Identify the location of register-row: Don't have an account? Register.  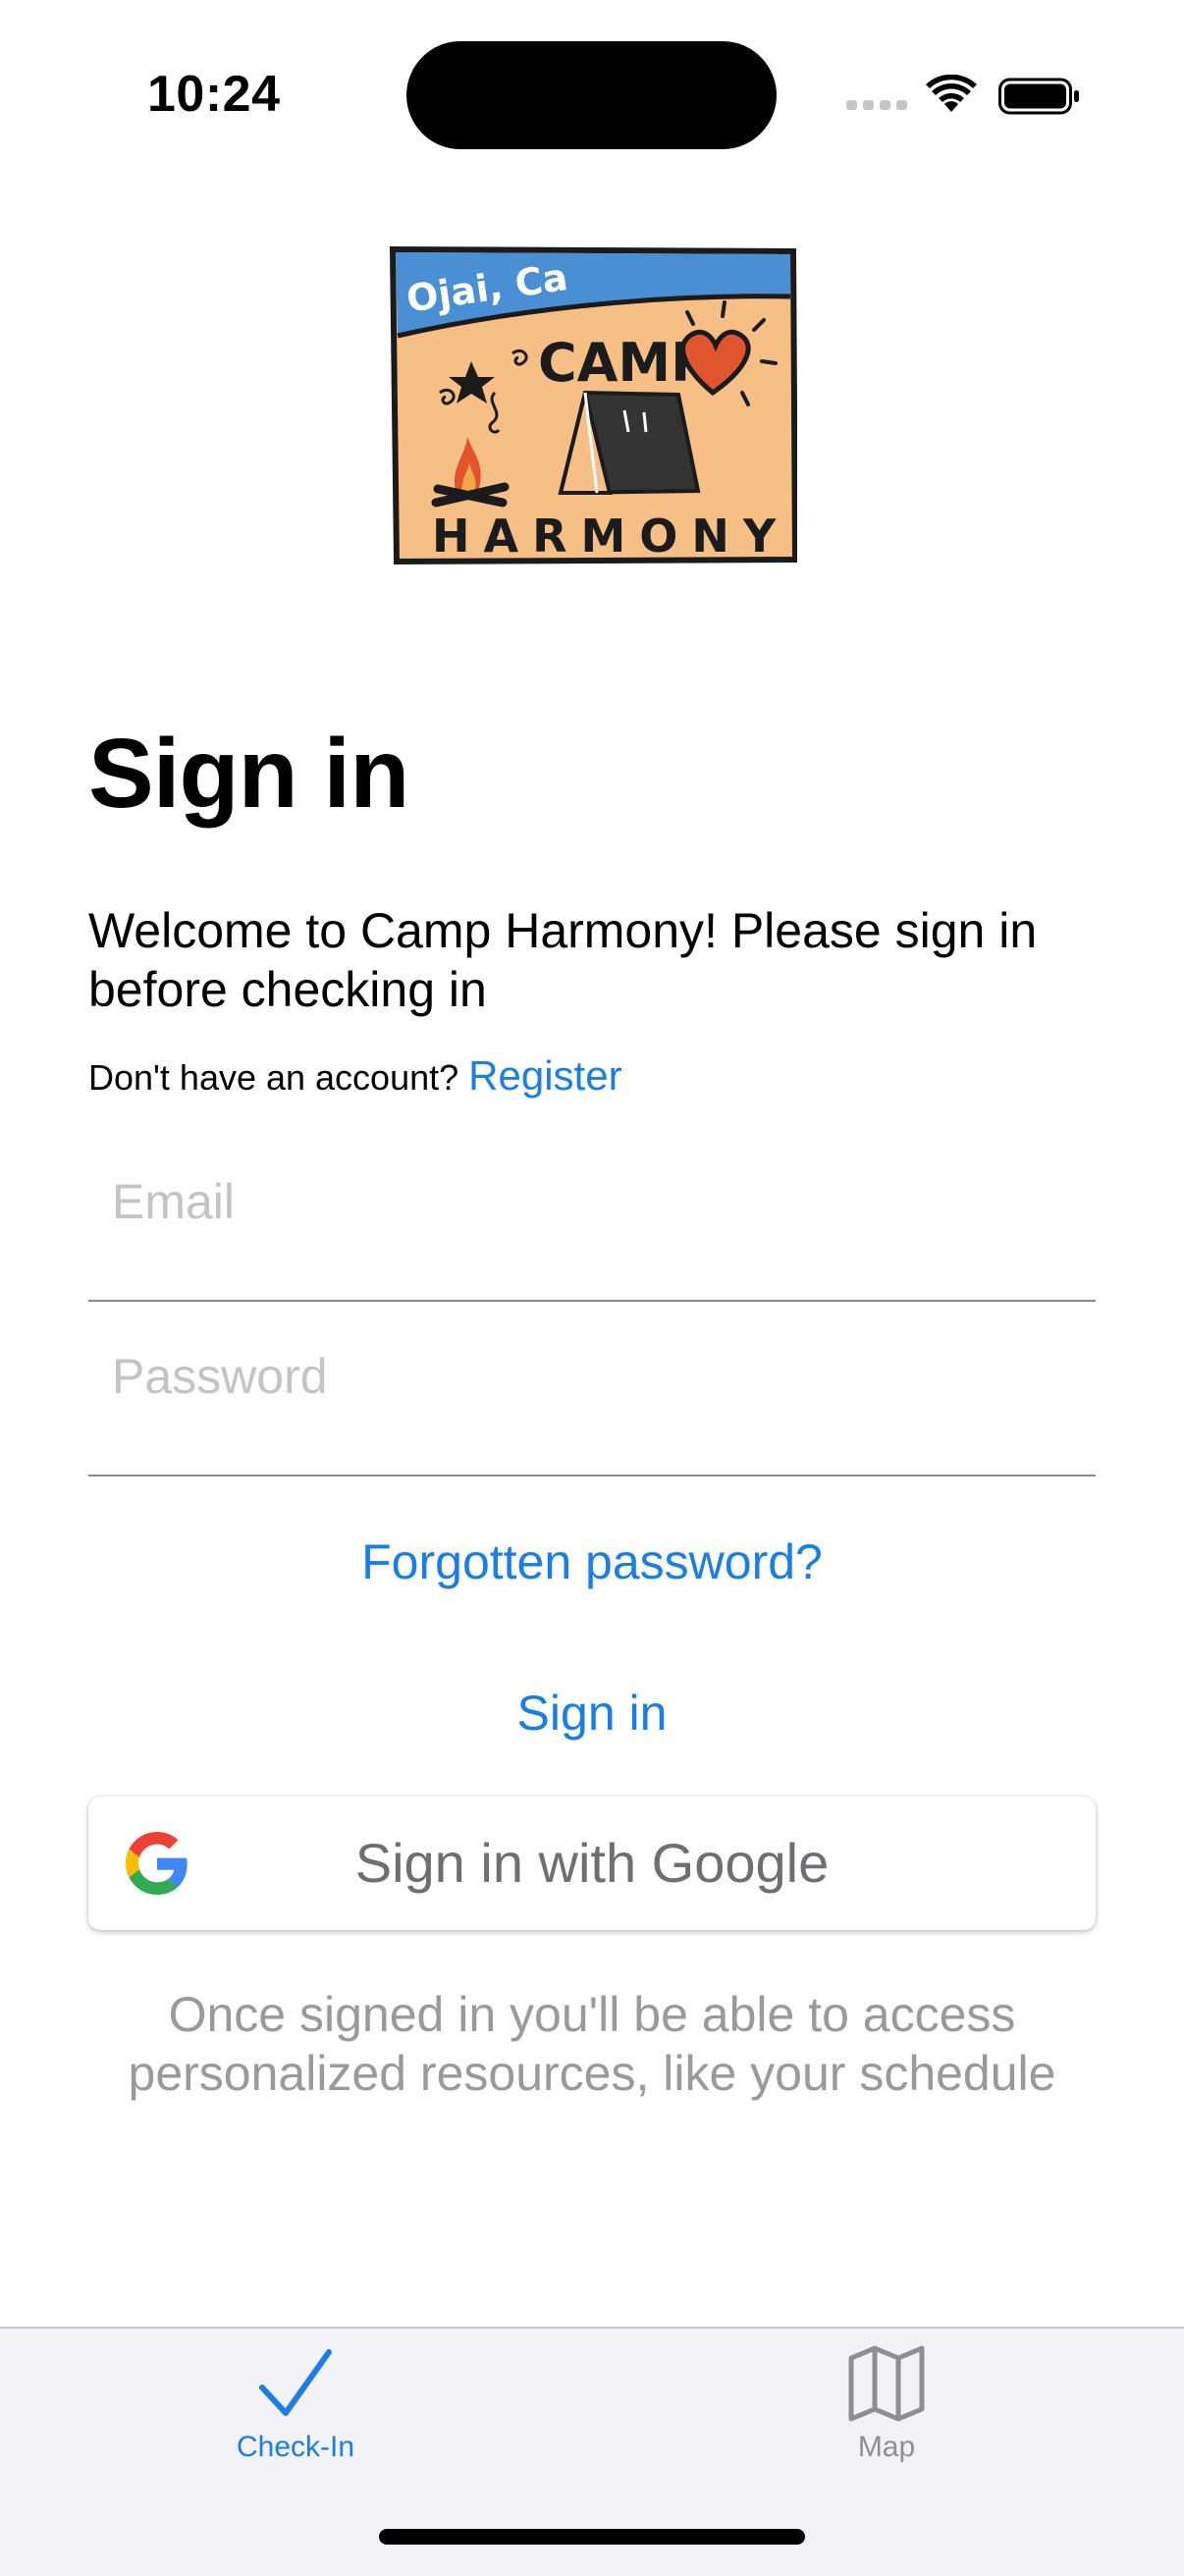
(355, 1076).